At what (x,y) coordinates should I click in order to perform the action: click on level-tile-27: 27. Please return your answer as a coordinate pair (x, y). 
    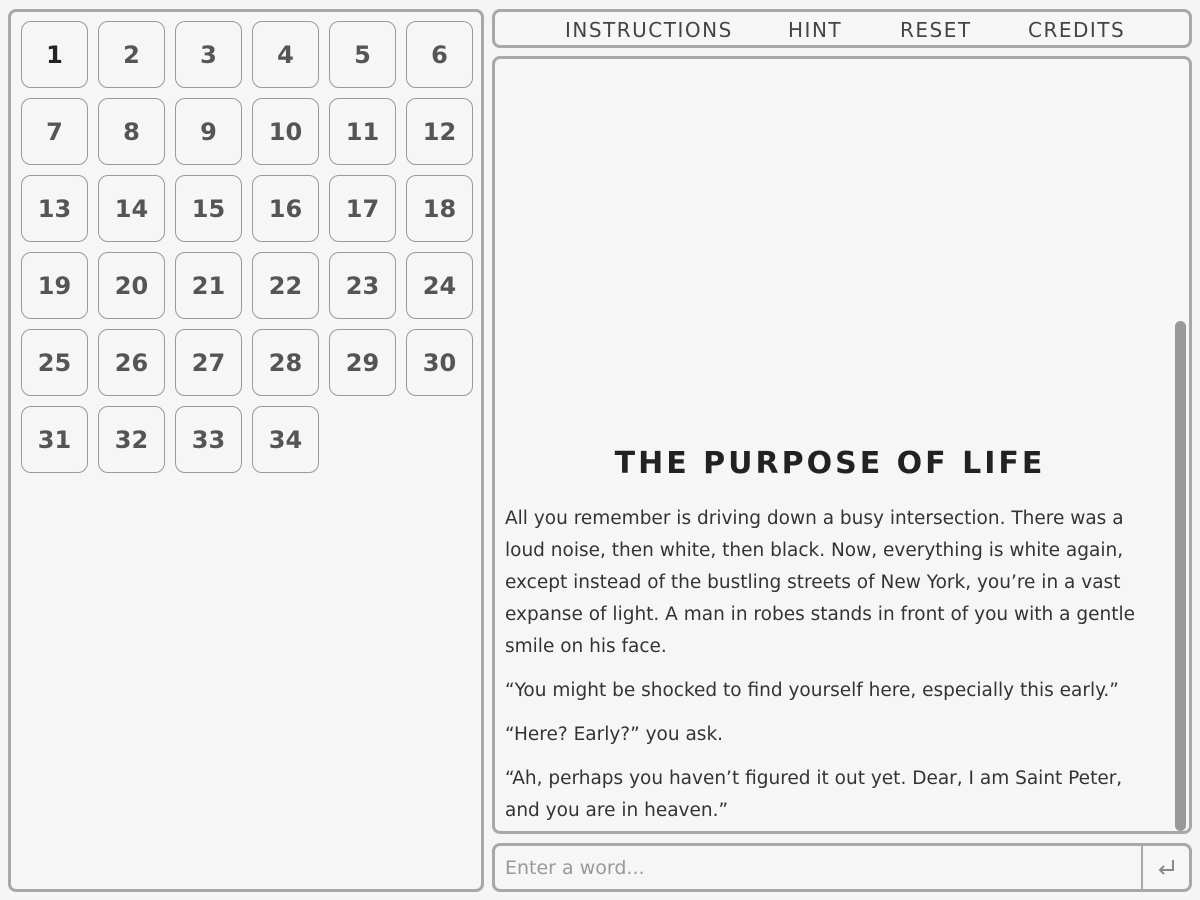
    Looking at the image, I should click on (208, 362).